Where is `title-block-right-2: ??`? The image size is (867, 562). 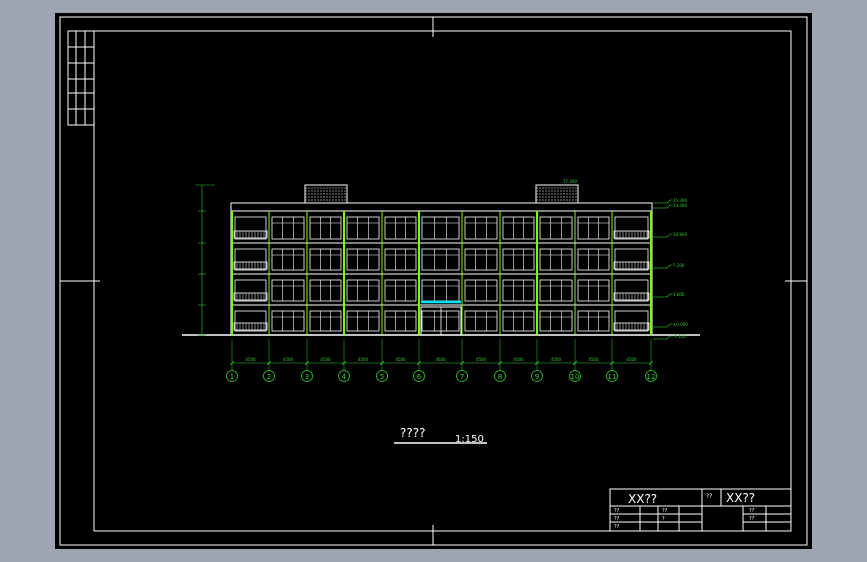
title-block-right-2: ?? is located at coordinates (752, 519).